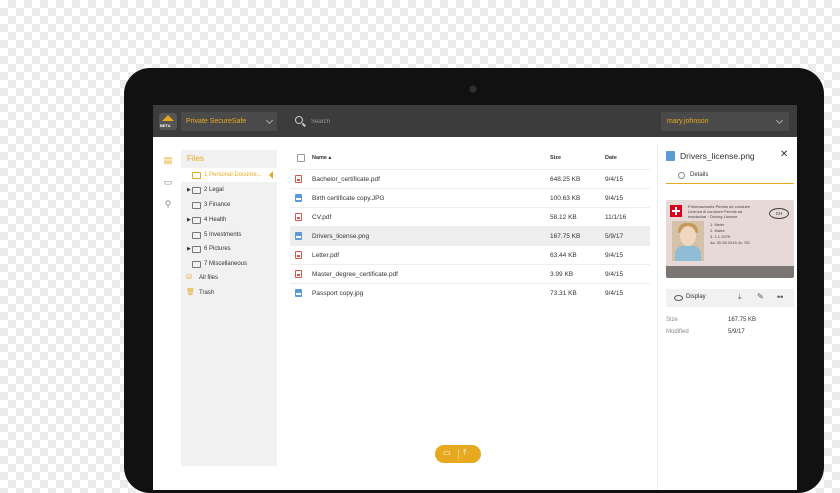 The image size is (840, 493). I want to click on preview-actions: Display ⤓ ✎ ••, so click(730, 298).